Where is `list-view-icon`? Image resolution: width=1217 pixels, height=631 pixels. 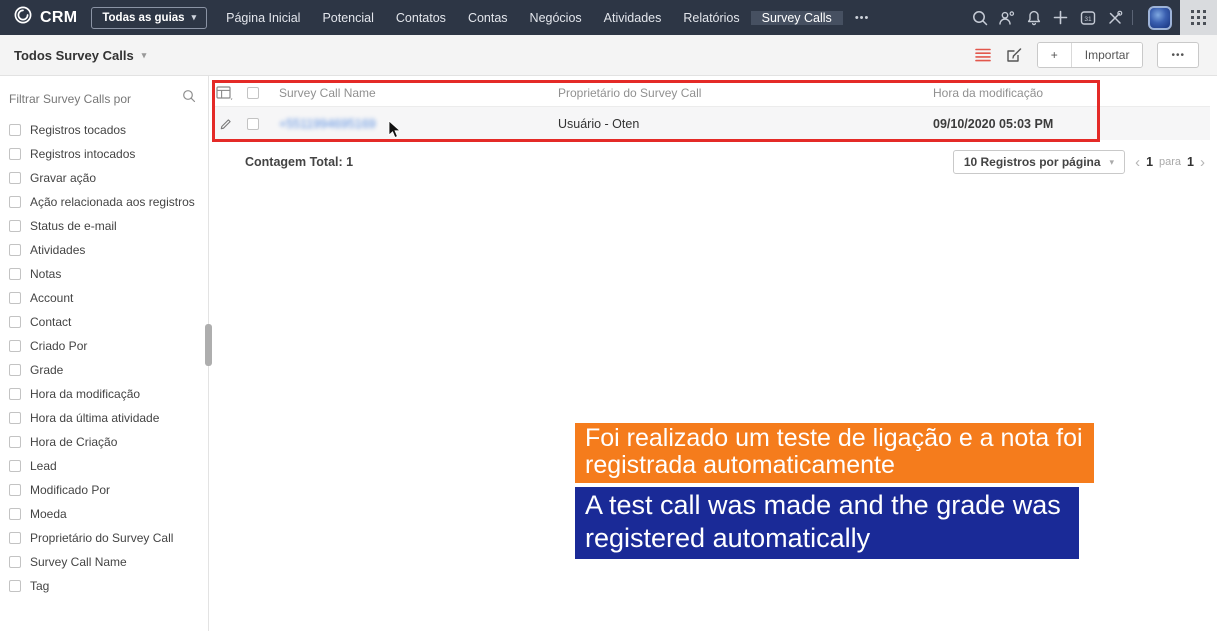
list-view-icon is located at coordinates (982, 55).